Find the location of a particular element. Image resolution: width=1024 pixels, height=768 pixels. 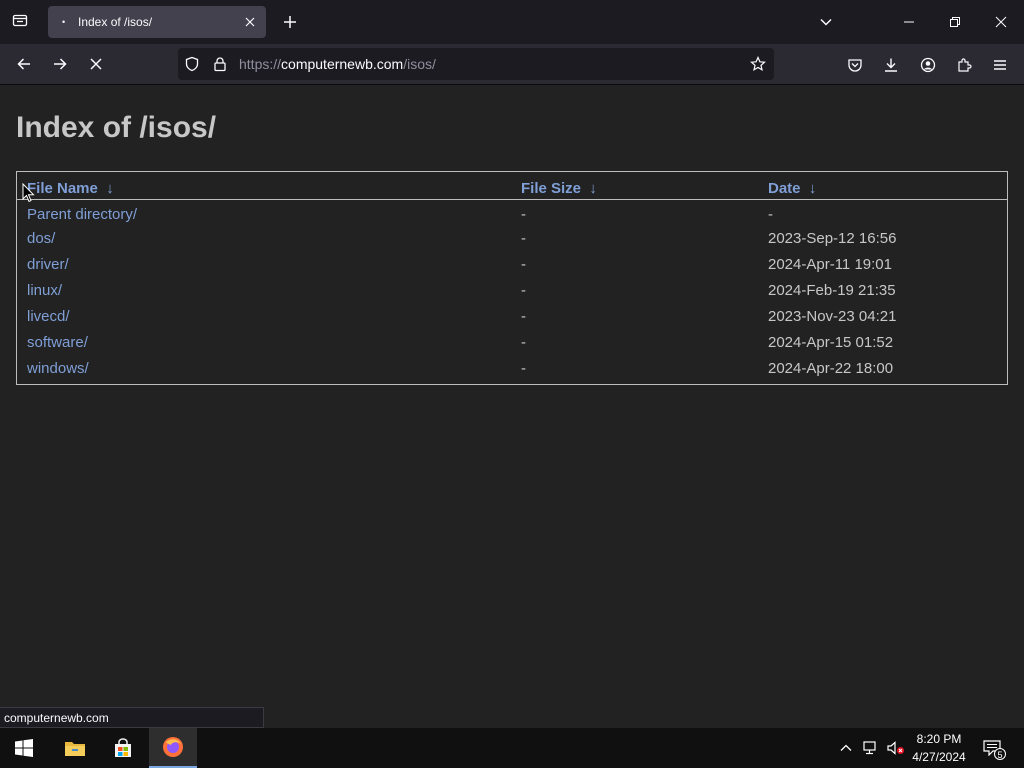

file-name-cell: dos/ is located at coordinates (264, 238).